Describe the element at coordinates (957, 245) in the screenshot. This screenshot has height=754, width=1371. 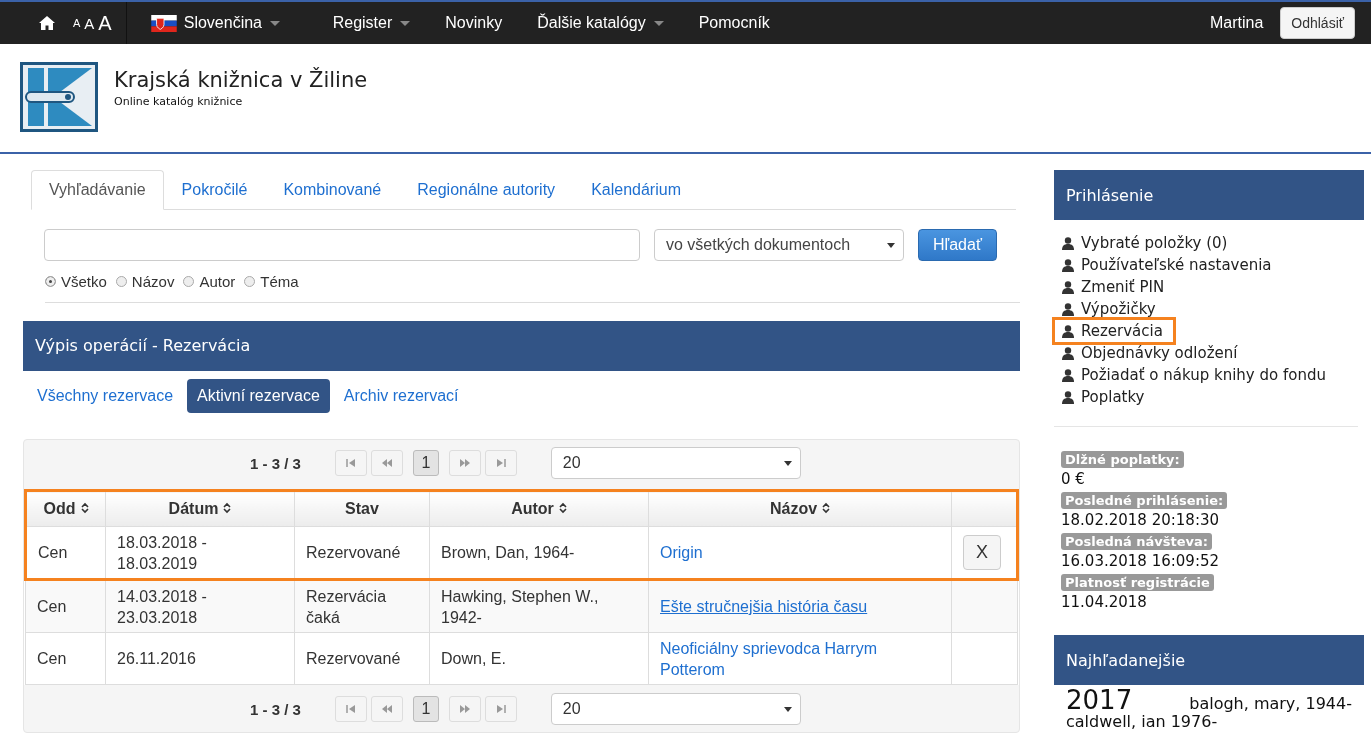
I see `search-button: Hľadať` at that location.